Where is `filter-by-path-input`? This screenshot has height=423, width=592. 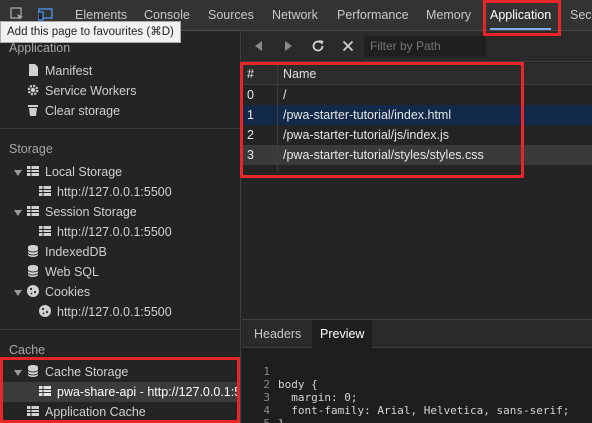
filter-by-path-input is located at coordinates (425, 46).